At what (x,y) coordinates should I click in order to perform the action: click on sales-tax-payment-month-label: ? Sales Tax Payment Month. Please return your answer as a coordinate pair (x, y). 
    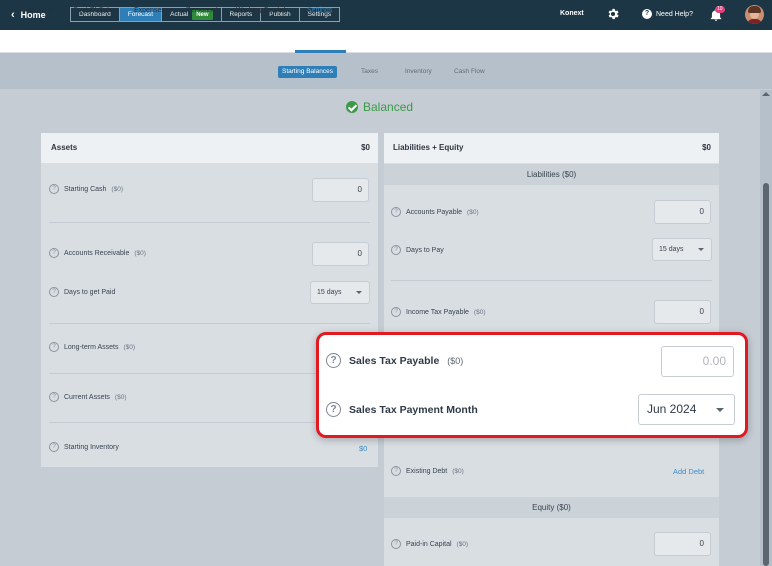
    Looking at the image, I should click on (402, 409).